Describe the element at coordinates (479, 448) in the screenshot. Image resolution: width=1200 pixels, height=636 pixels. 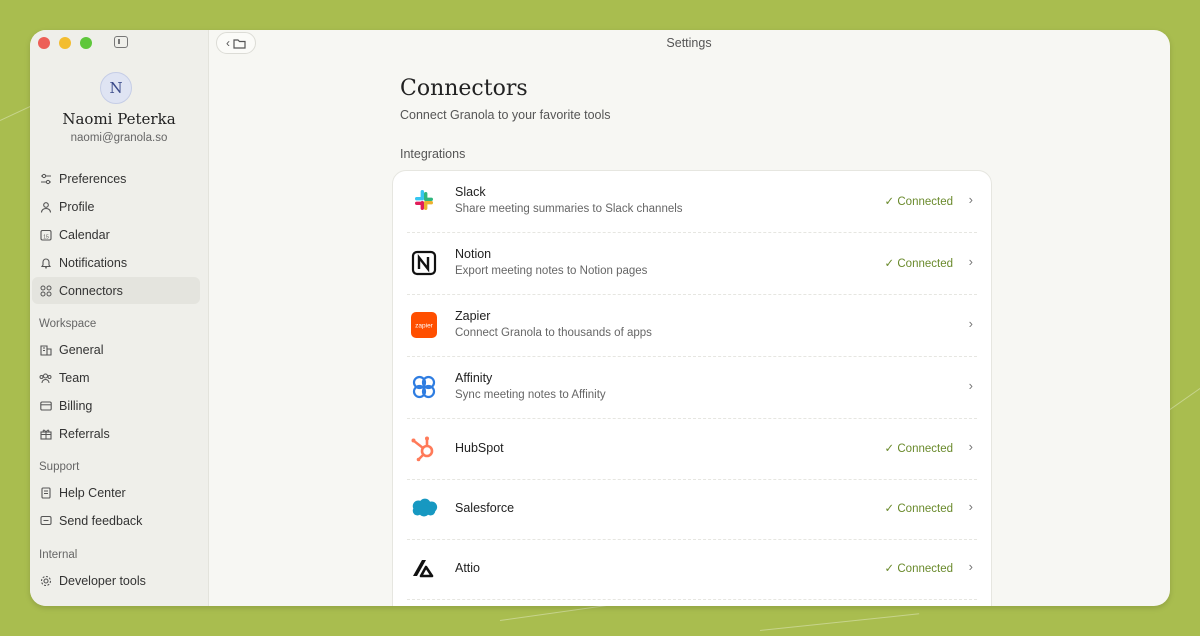
I see `integration-name: HubSpot` at that location.